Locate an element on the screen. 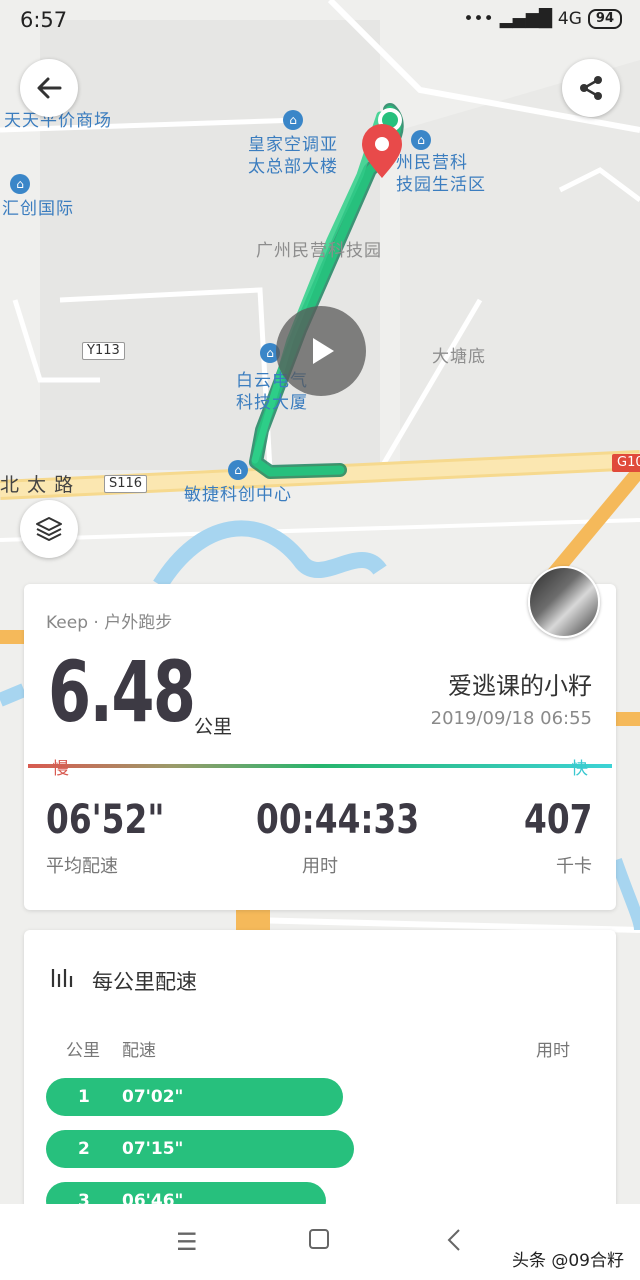  distance-unit: 公里 is located at coordinates (213, 727).